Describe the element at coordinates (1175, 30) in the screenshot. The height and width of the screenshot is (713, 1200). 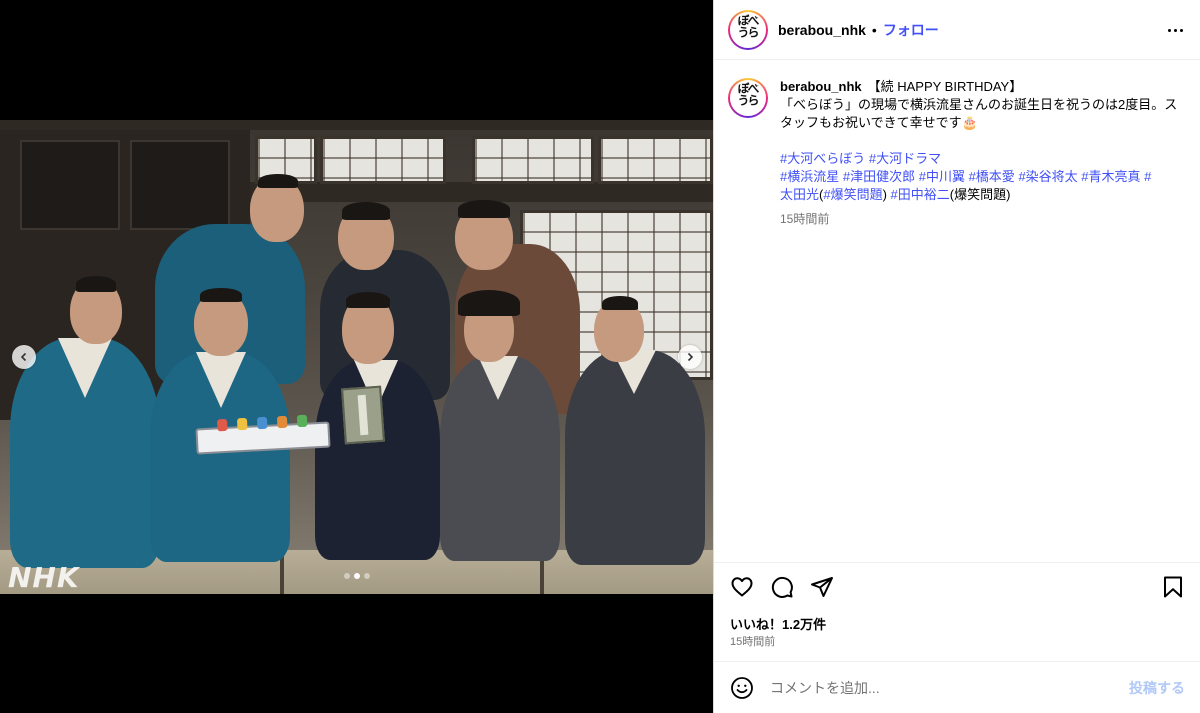
I see `more-options-button` at that location.